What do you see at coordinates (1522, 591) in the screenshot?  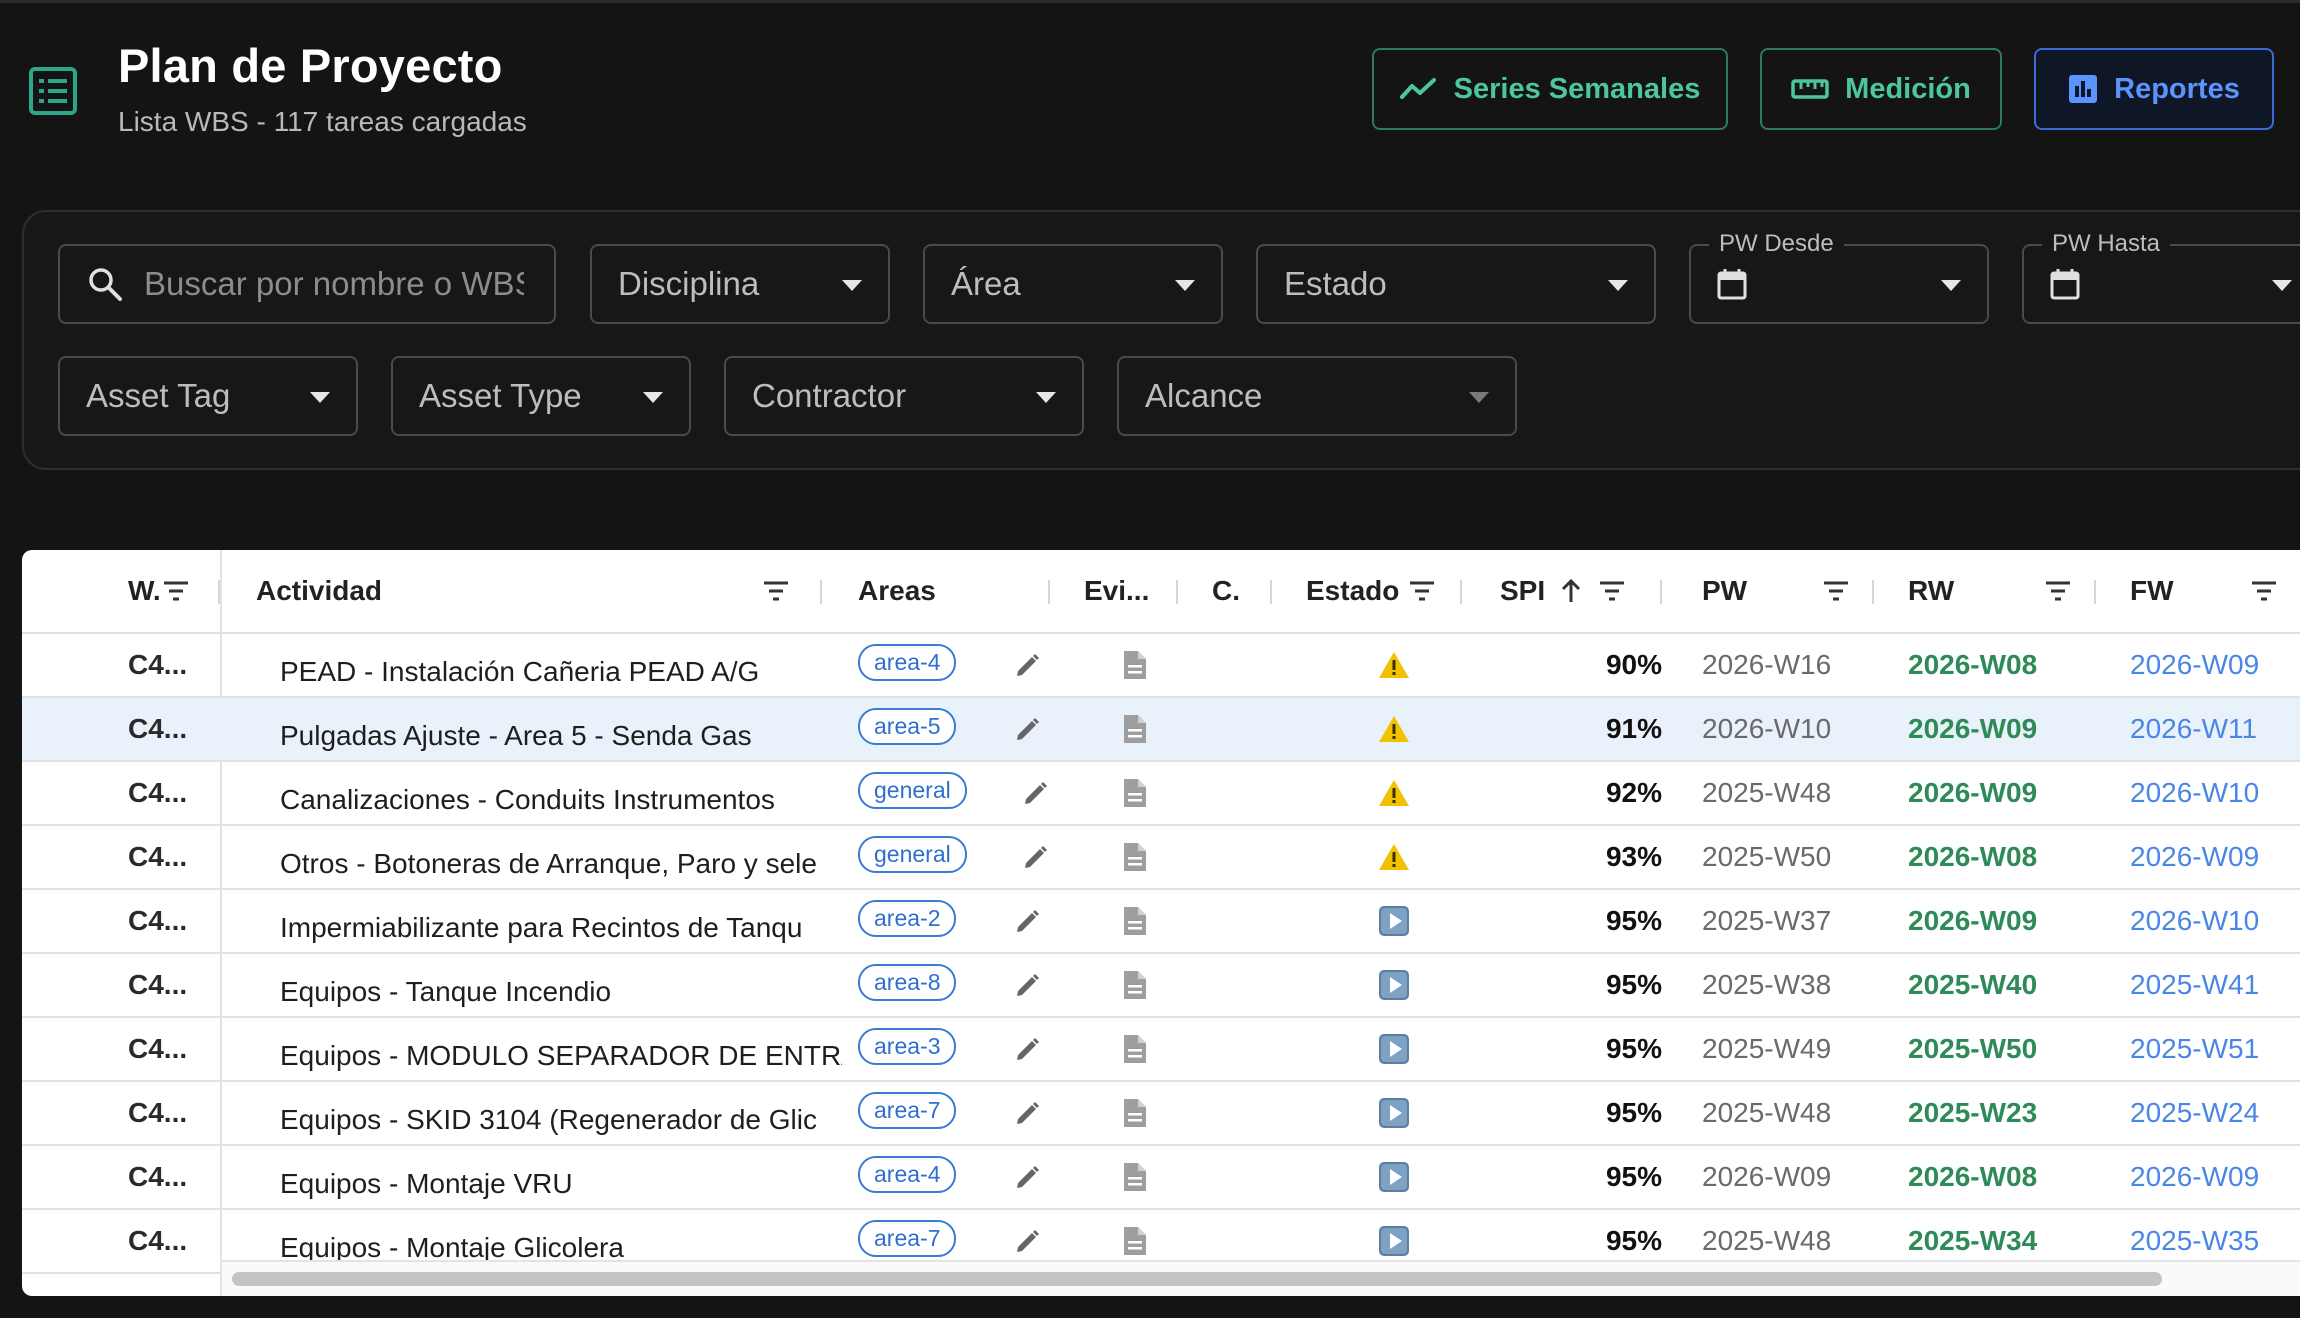 I see `column-header-spi: SPI` at bounding box center [1522, 591].